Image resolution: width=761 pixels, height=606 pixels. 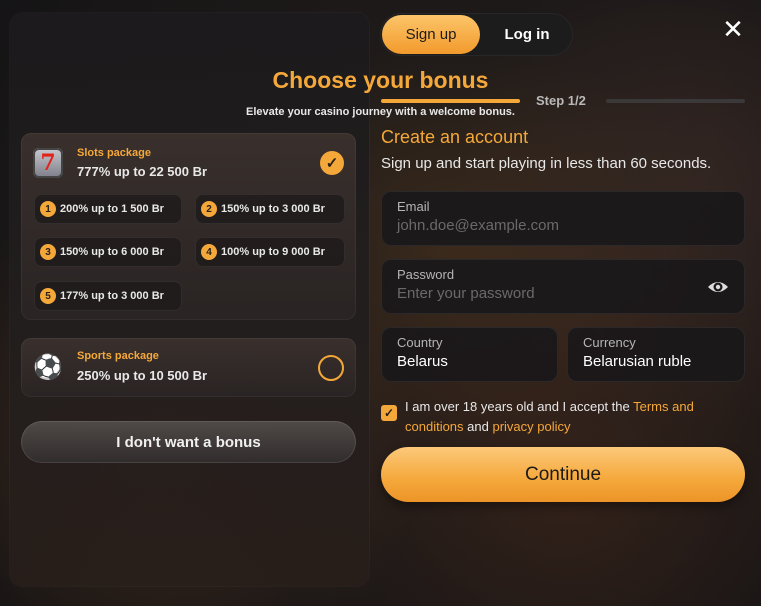 I want to click on bonus-title: Choose your bonus, so click(x=380, y=80).